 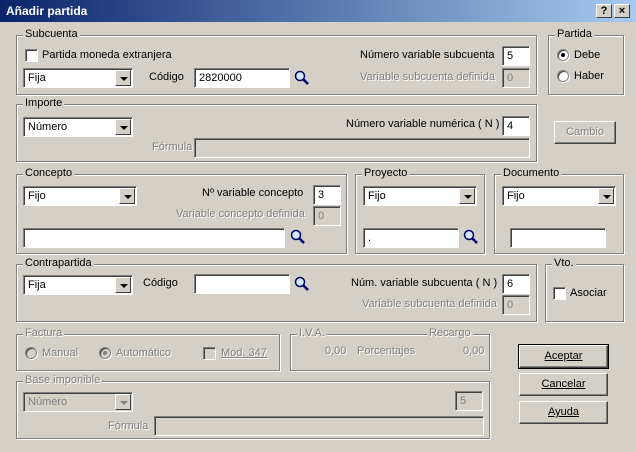 I want to click on subcuenta-codigo-input: 2820000, so click(x=242, y=78).